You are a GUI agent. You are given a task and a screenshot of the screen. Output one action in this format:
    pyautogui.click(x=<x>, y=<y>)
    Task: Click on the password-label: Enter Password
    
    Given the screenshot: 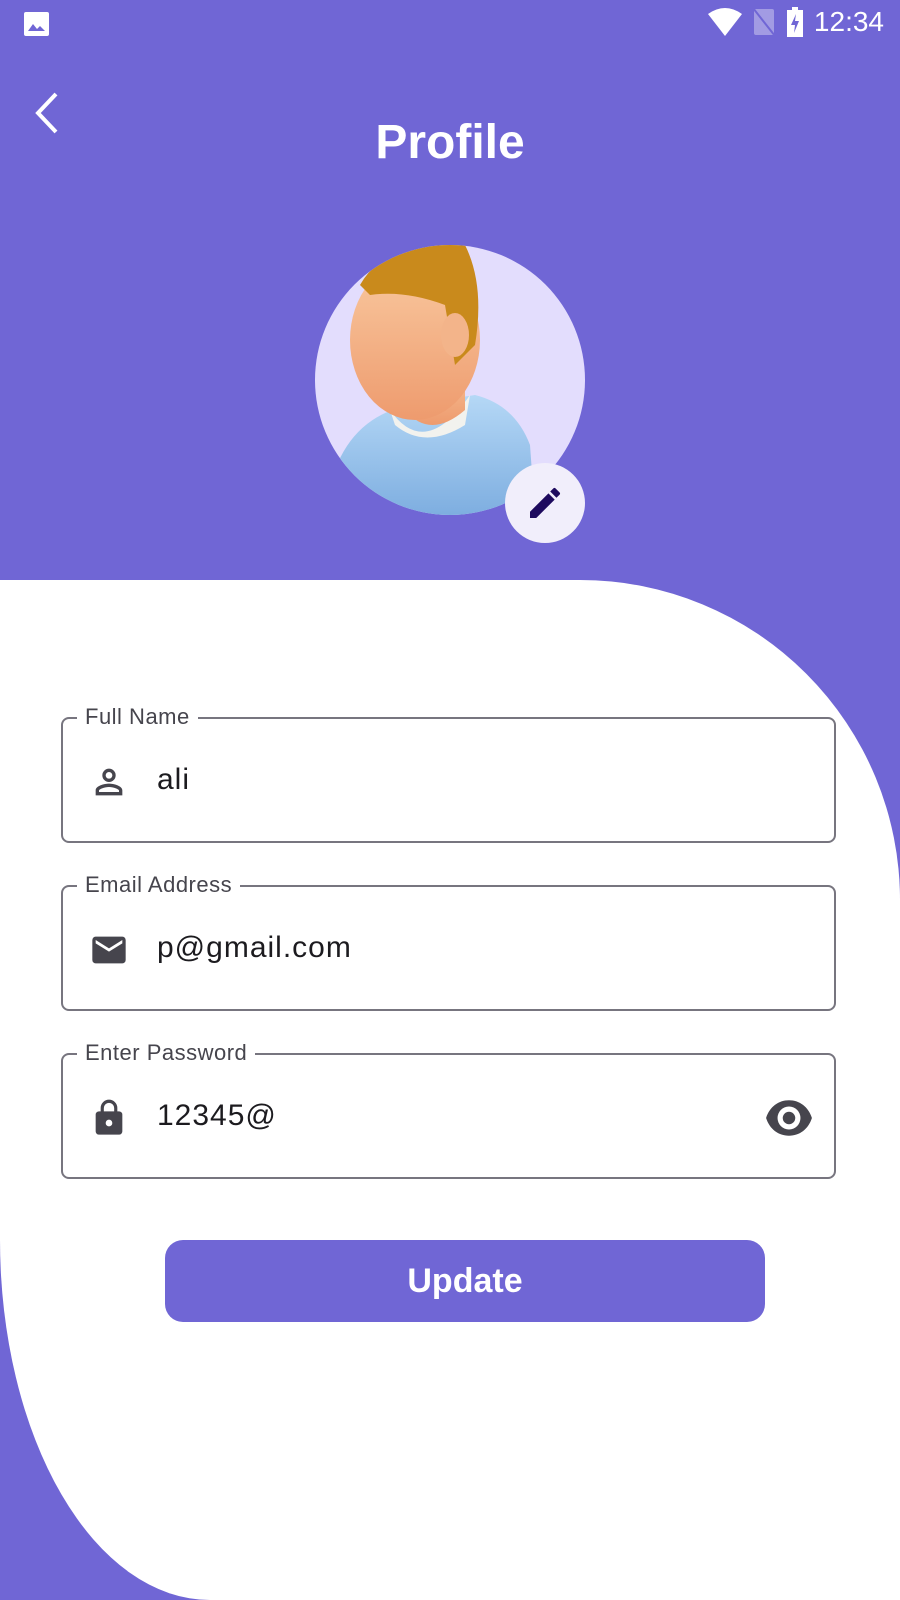 What is the action you would take?
    pyautogui.click(x=166, y=1053)
    